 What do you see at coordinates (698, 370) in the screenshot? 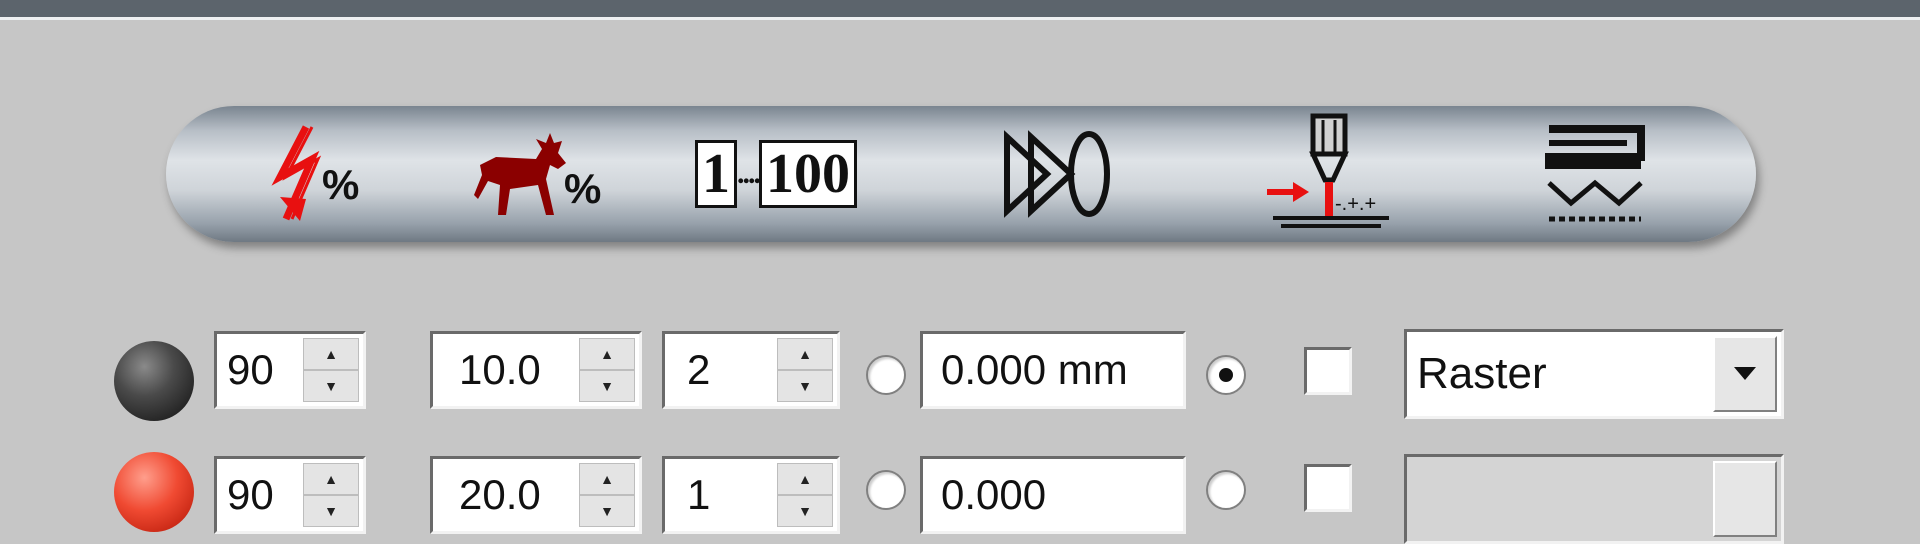
I see `passes-value: 2` at bounding box center [698, 370].